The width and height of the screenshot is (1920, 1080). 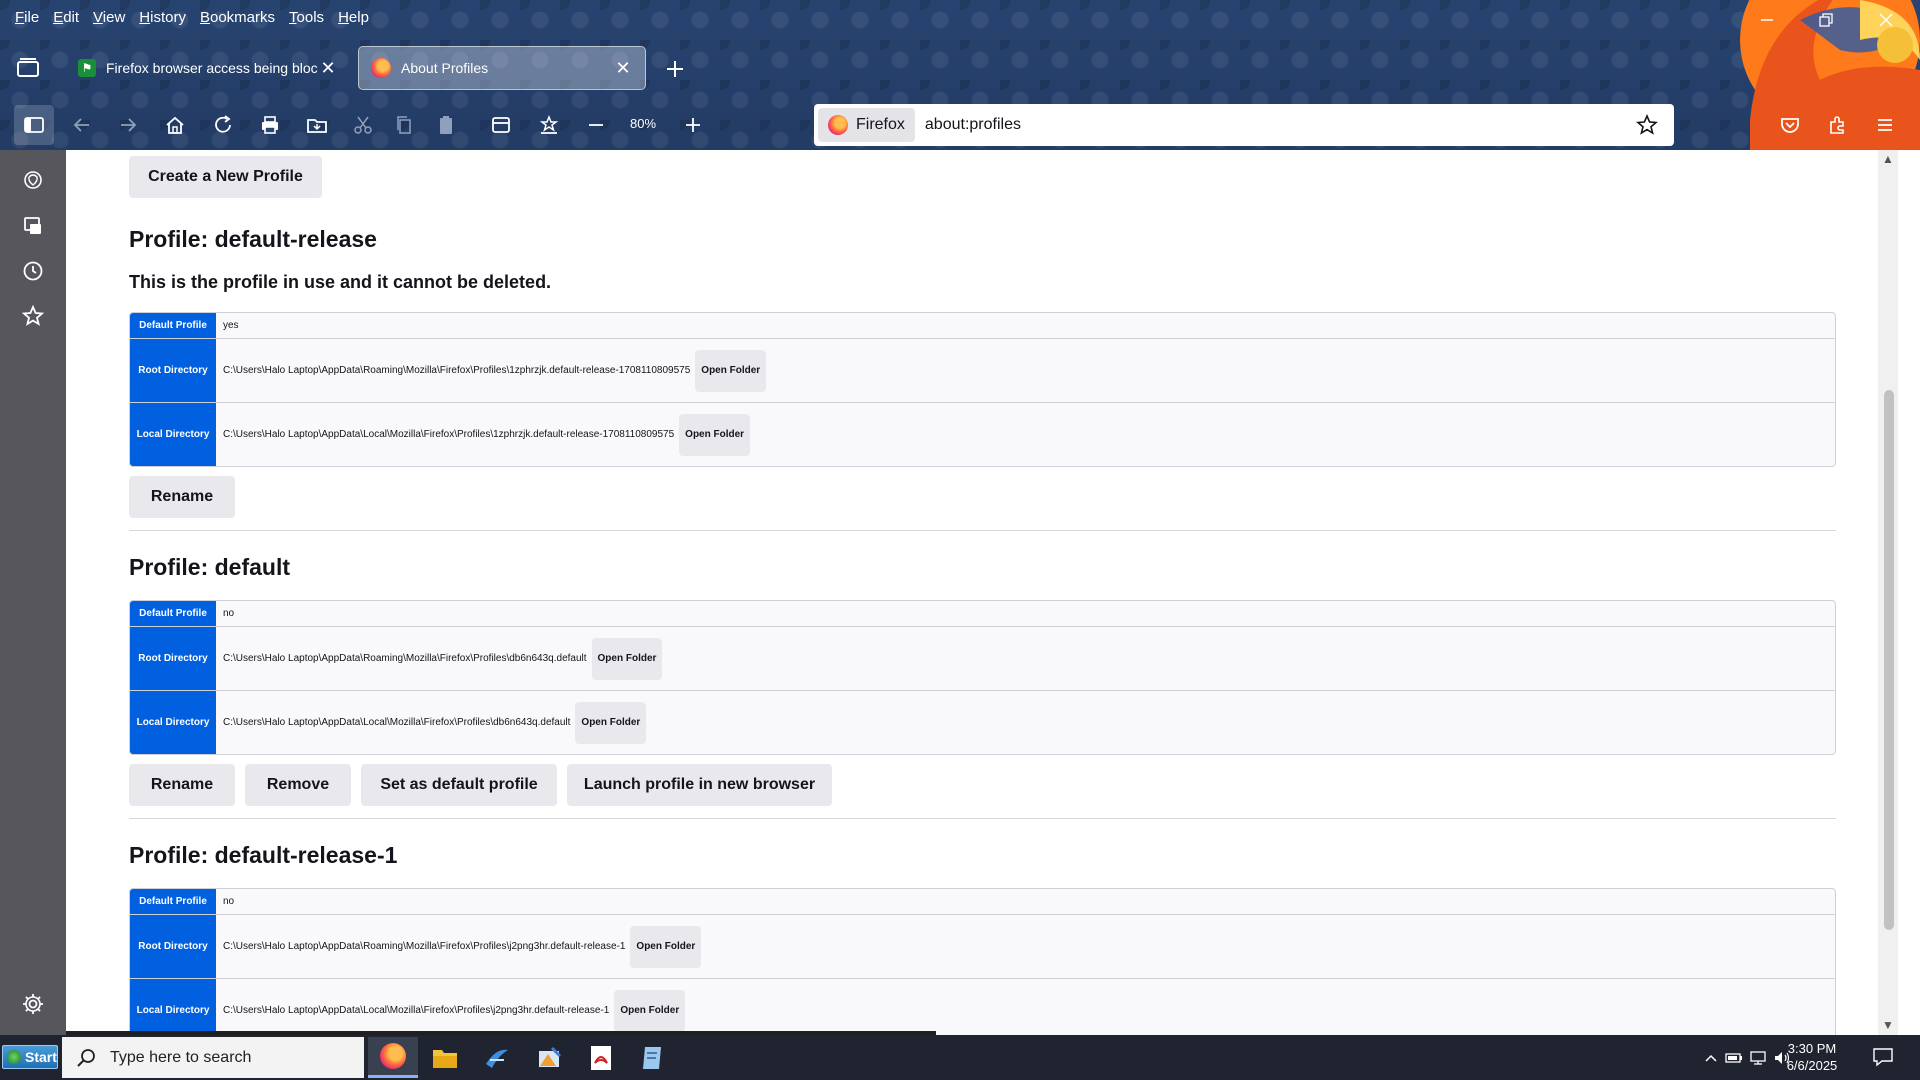 I want to click on taskbar-search: Type here to search, so click(x=213, y=1057).